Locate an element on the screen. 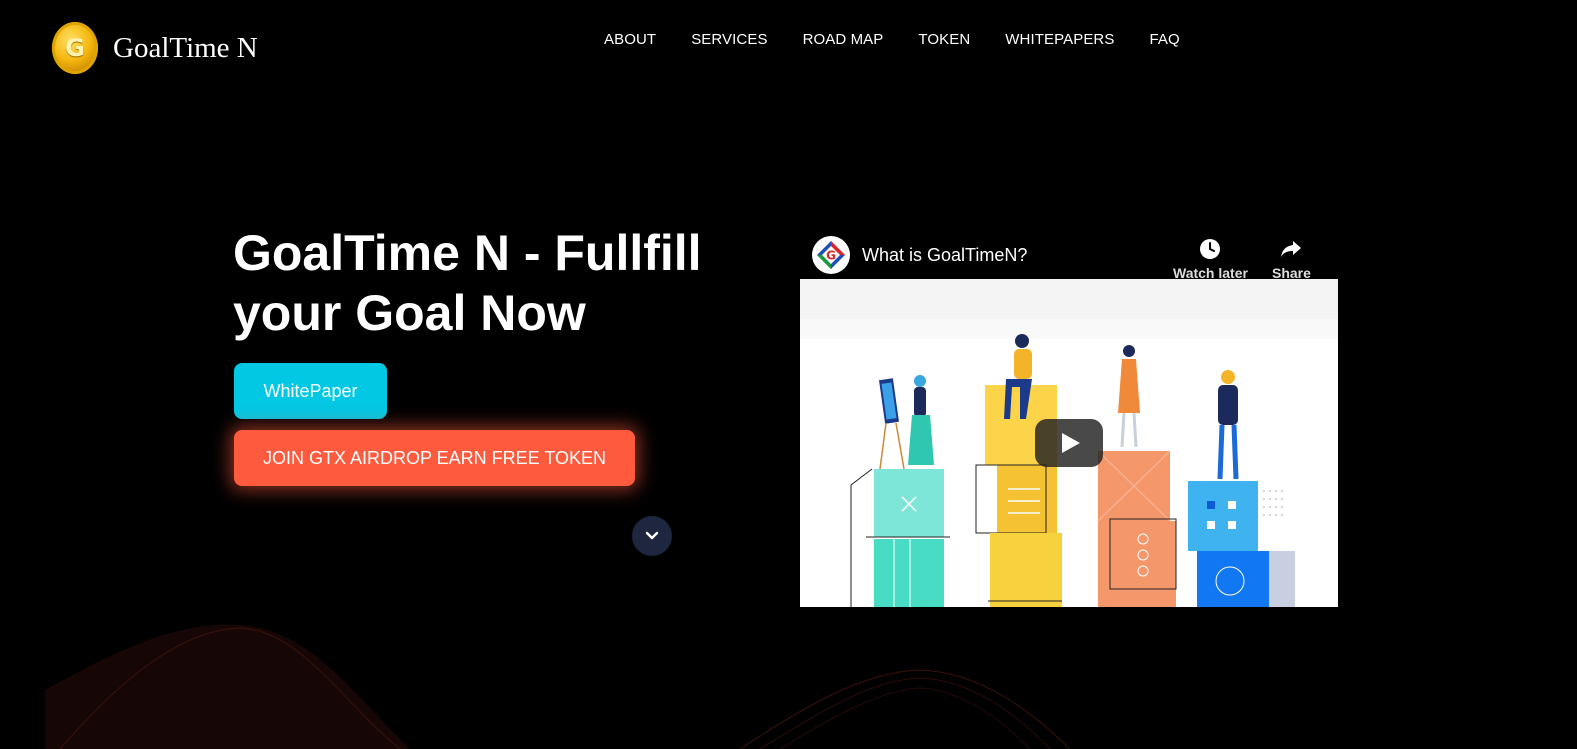 This screenshot has width=1577, height=749. coin-logo-letter: G is located at coordinates (75, 48).